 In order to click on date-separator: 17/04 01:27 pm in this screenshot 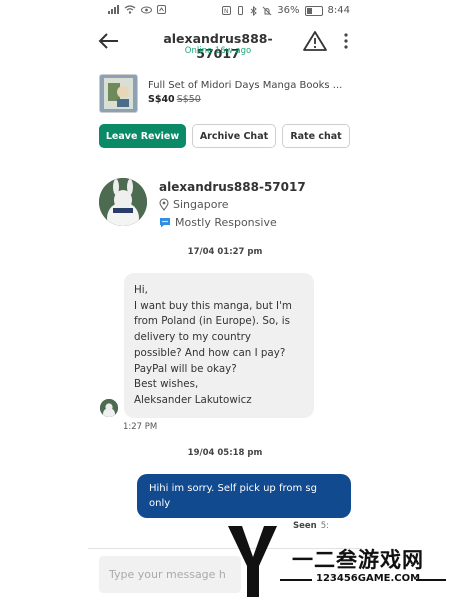, I will do `click(225, 252)`.